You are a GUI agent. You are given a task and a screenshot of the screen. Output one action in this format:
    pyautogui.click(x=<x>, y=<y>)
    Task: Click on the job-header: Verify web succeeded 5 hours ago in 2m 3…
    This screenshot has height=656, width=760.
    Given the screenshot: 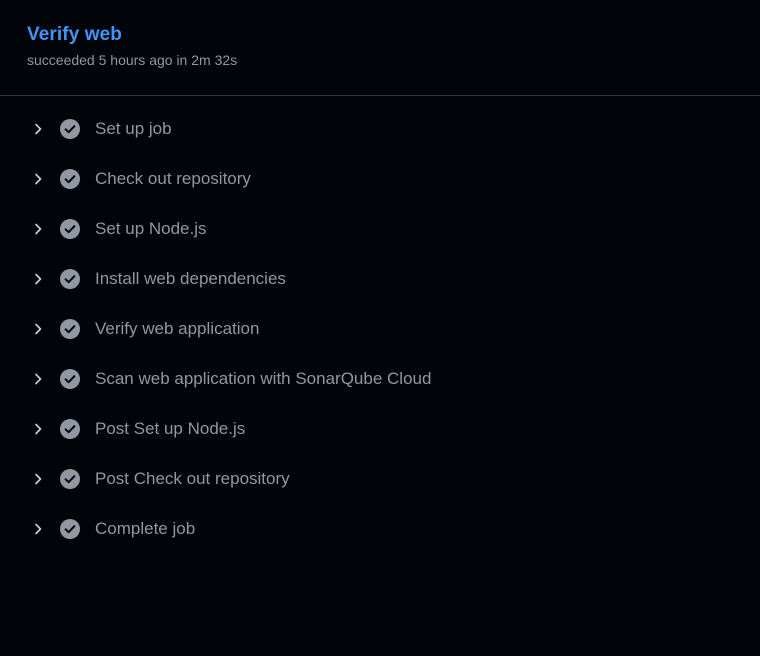 What is the action you would take?
    pyautogui.click(x=380, y=48)
    